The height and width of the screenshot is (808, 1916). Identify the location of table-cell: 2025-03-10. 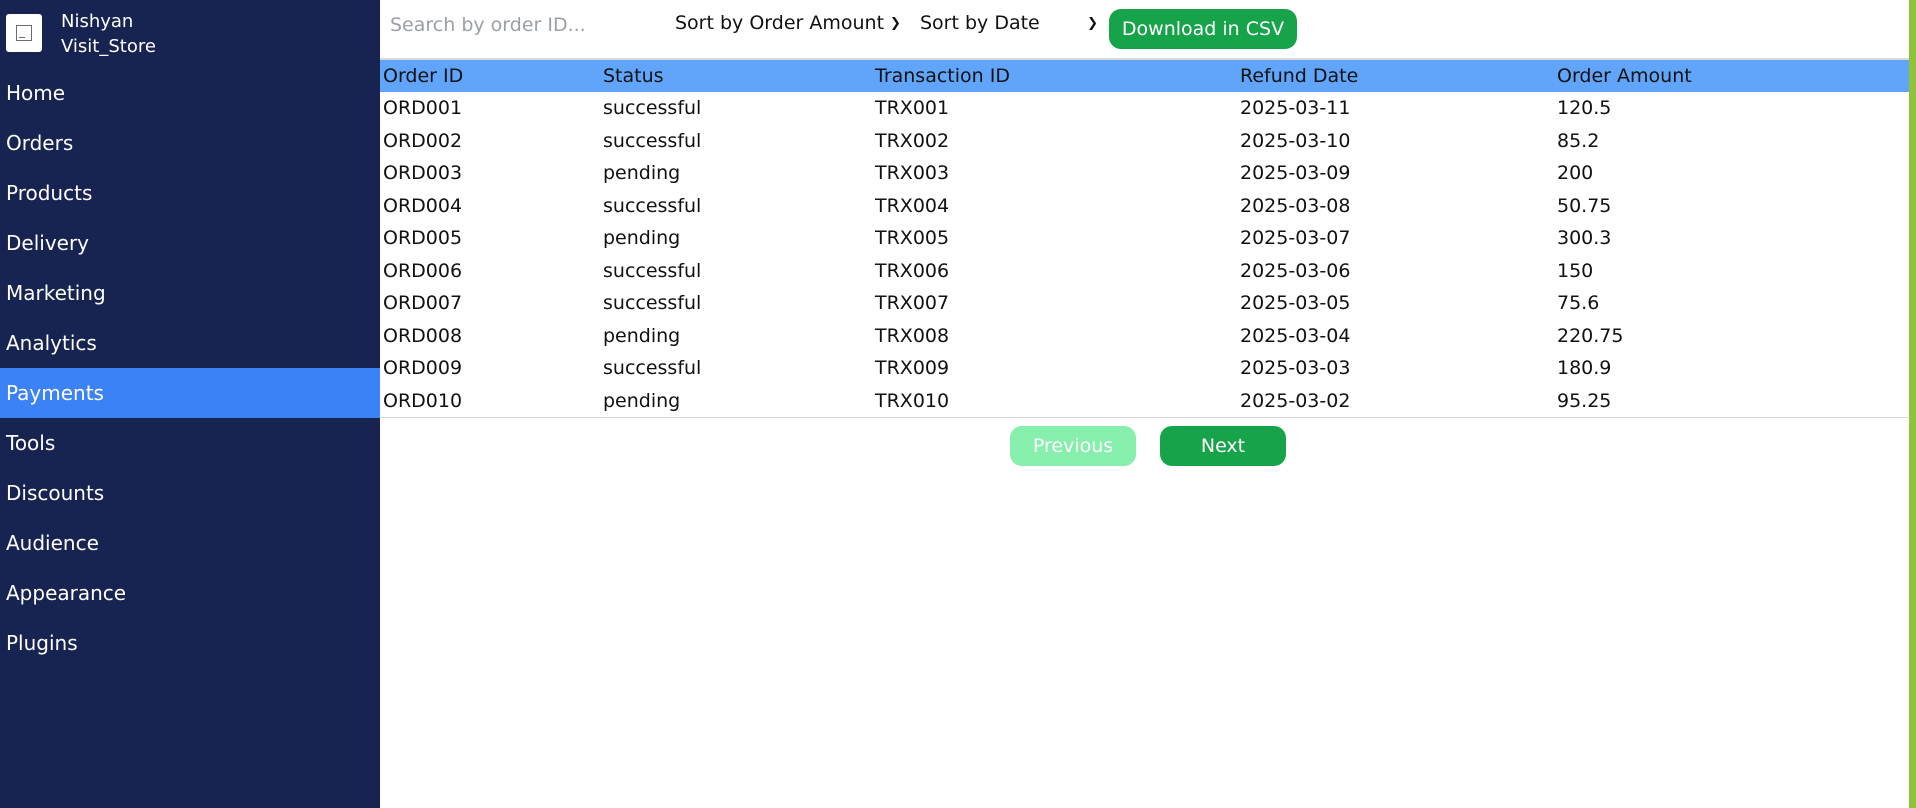
(1295, 140).